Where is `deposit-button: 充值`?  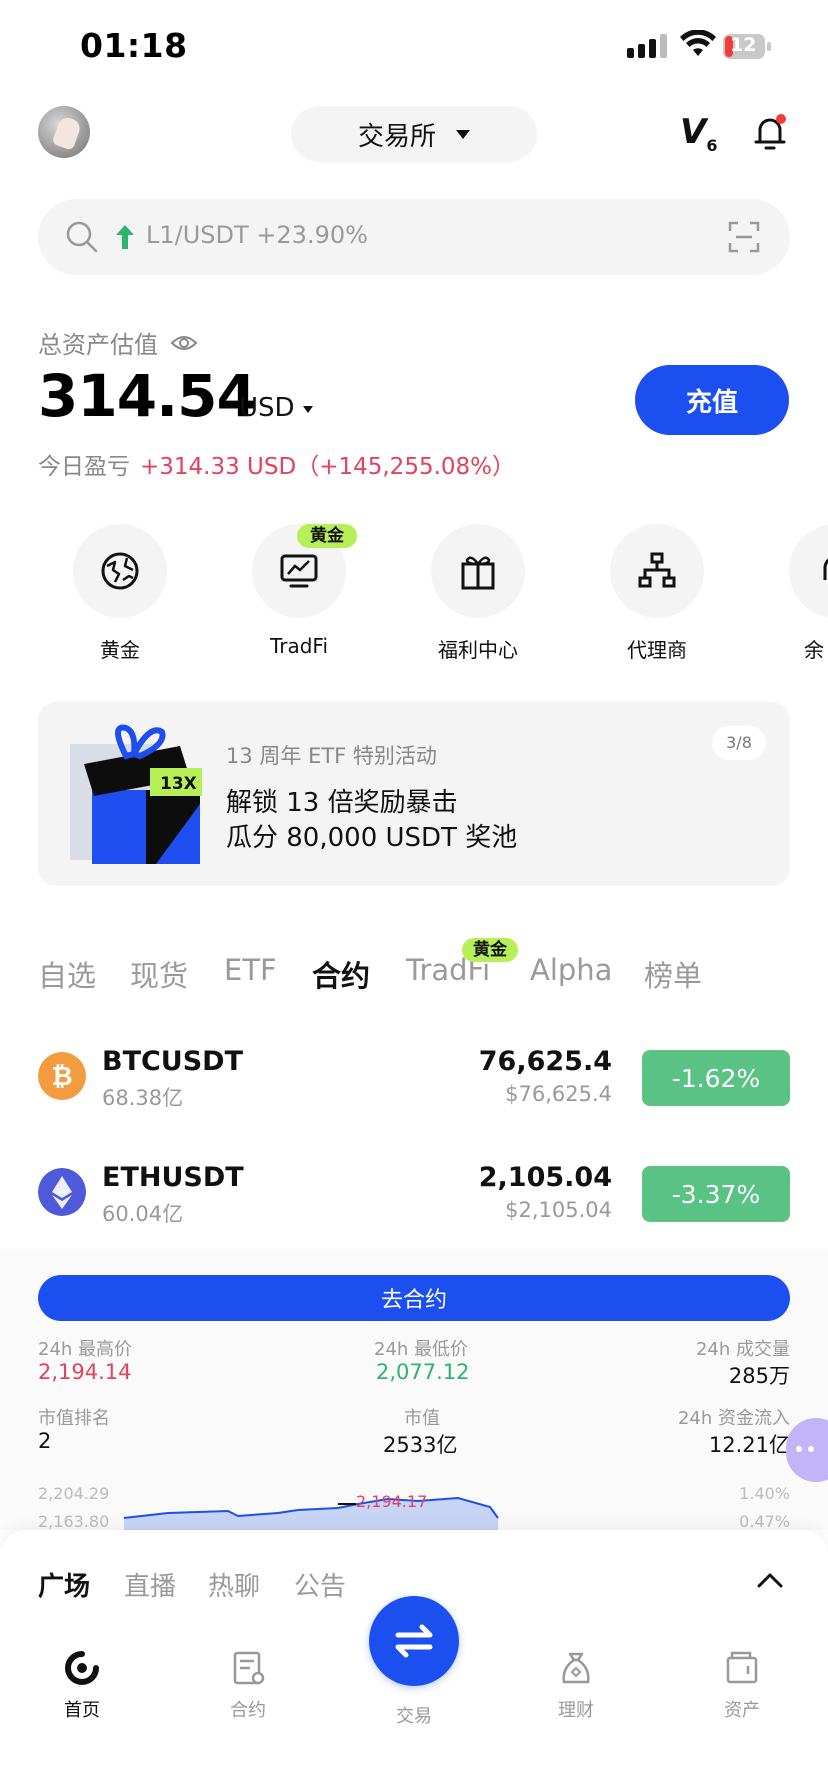 deposit-button: 充值 is located at coordinates (712, 400).